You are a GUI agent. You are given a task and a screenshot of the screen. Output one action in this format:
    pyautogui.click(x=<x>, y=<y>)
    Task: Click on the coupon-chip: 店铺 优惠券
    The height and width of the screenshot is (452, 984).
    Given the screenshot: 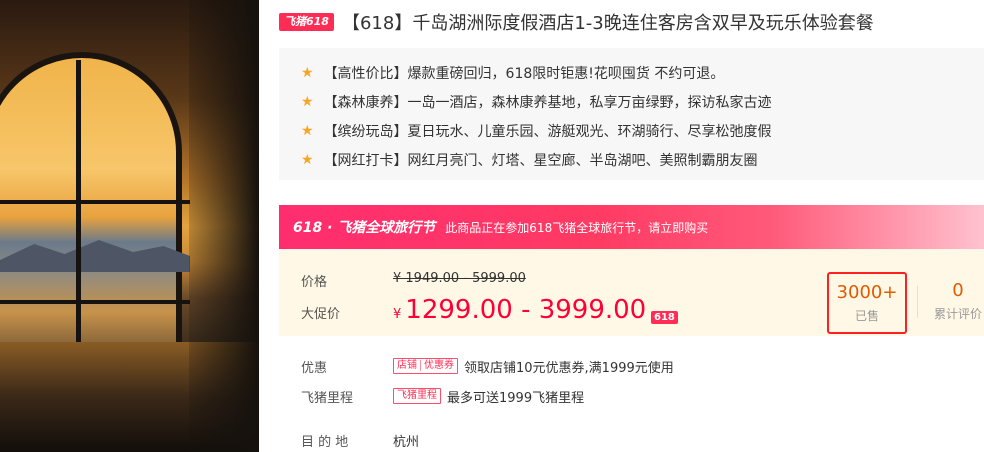 What is the action you would take?
    pyautogui.click(x=425, y=366)
    